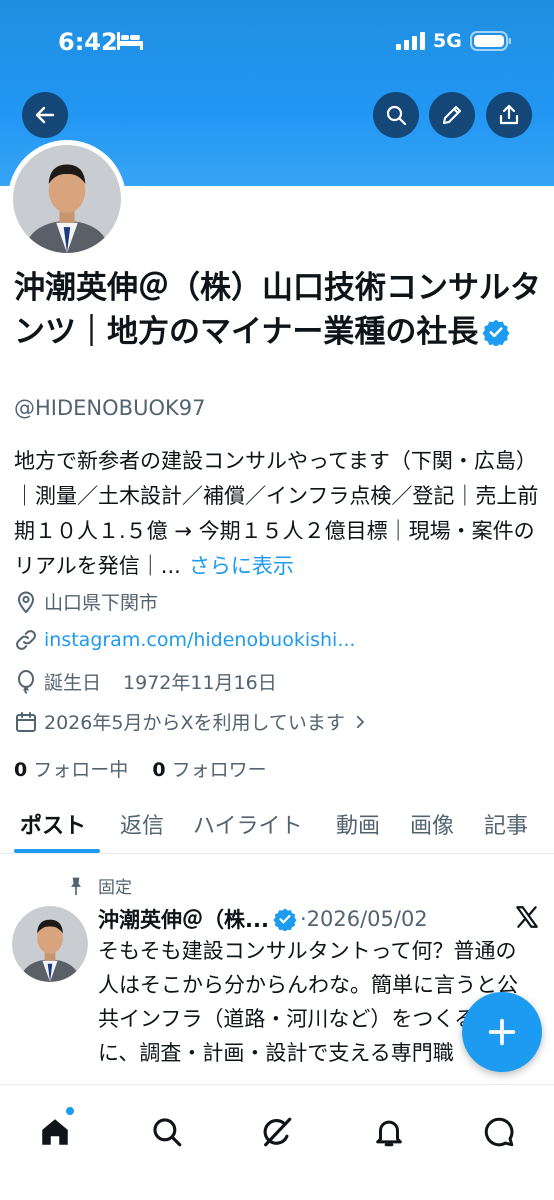  Describe the element at coordinates (81, 770) in the screenshot. I see `following-label: フォロー中` at that location.